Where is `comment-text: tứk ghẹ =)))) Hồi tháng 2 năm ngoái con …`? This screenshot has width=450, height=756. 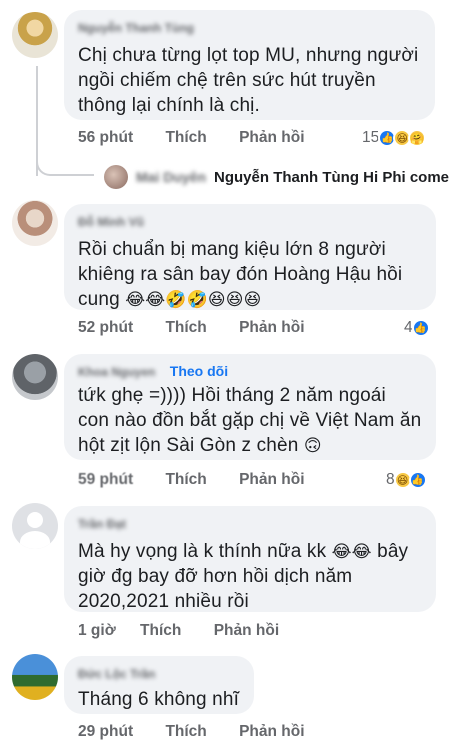
comment-text: tứk ghẹ =)))) Hồi tháng 2 năm ngoái con … is located at coordinates (250, 420).